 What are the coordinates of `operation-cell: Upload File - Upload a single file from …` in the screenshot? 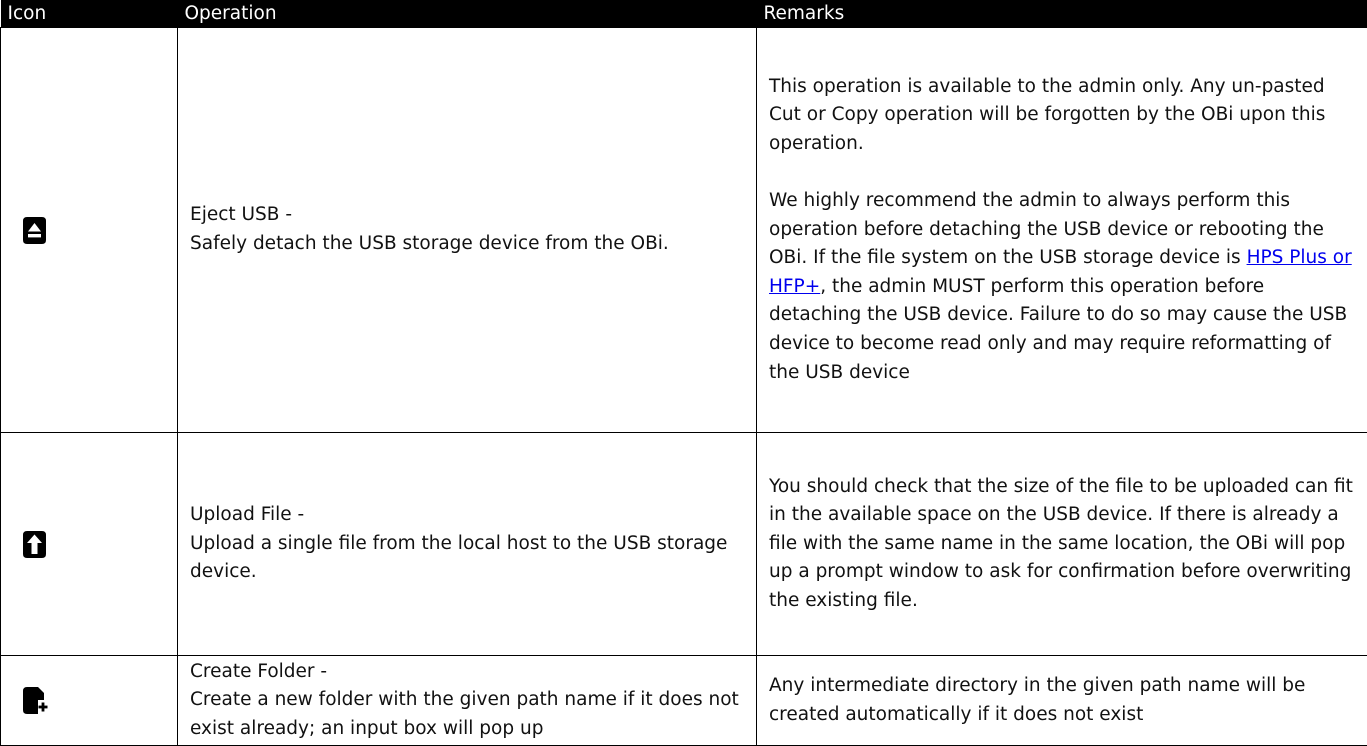 It's located at (467, 544).